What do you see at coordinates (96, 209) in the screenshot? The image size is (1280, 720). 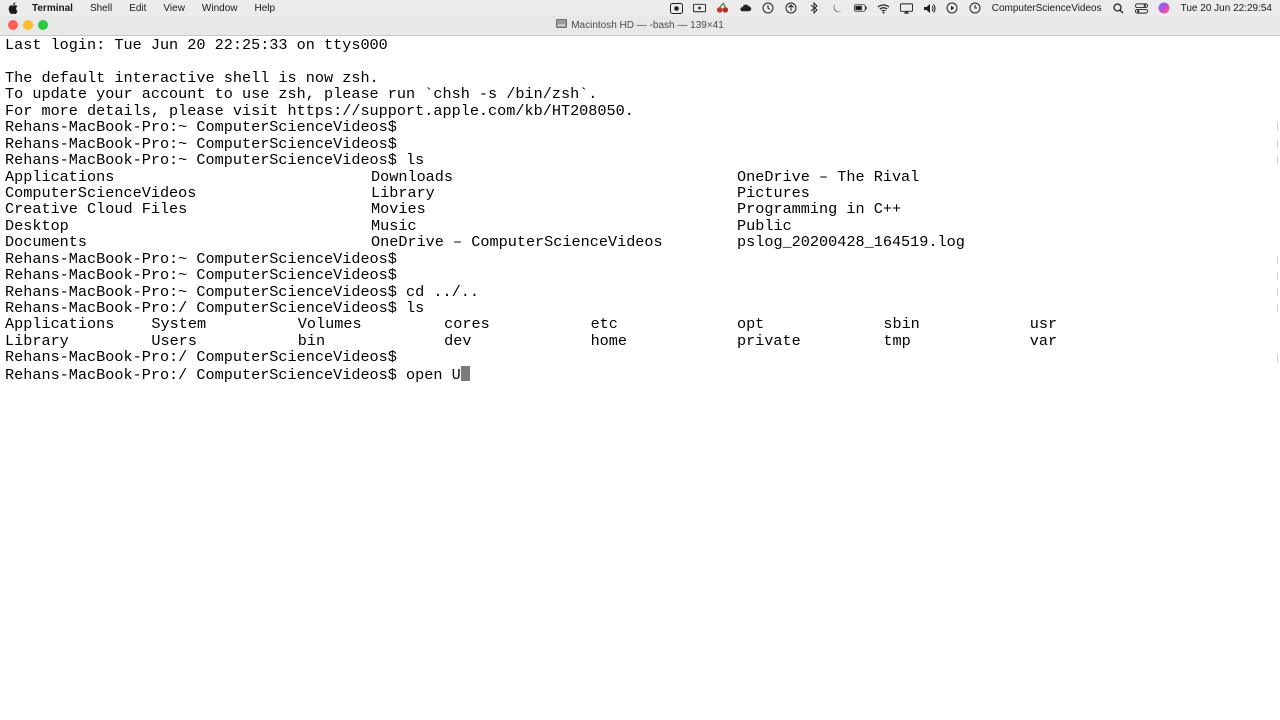 I see `ls-entry: Creative Cloud Files` at bounding box center [96, 209].